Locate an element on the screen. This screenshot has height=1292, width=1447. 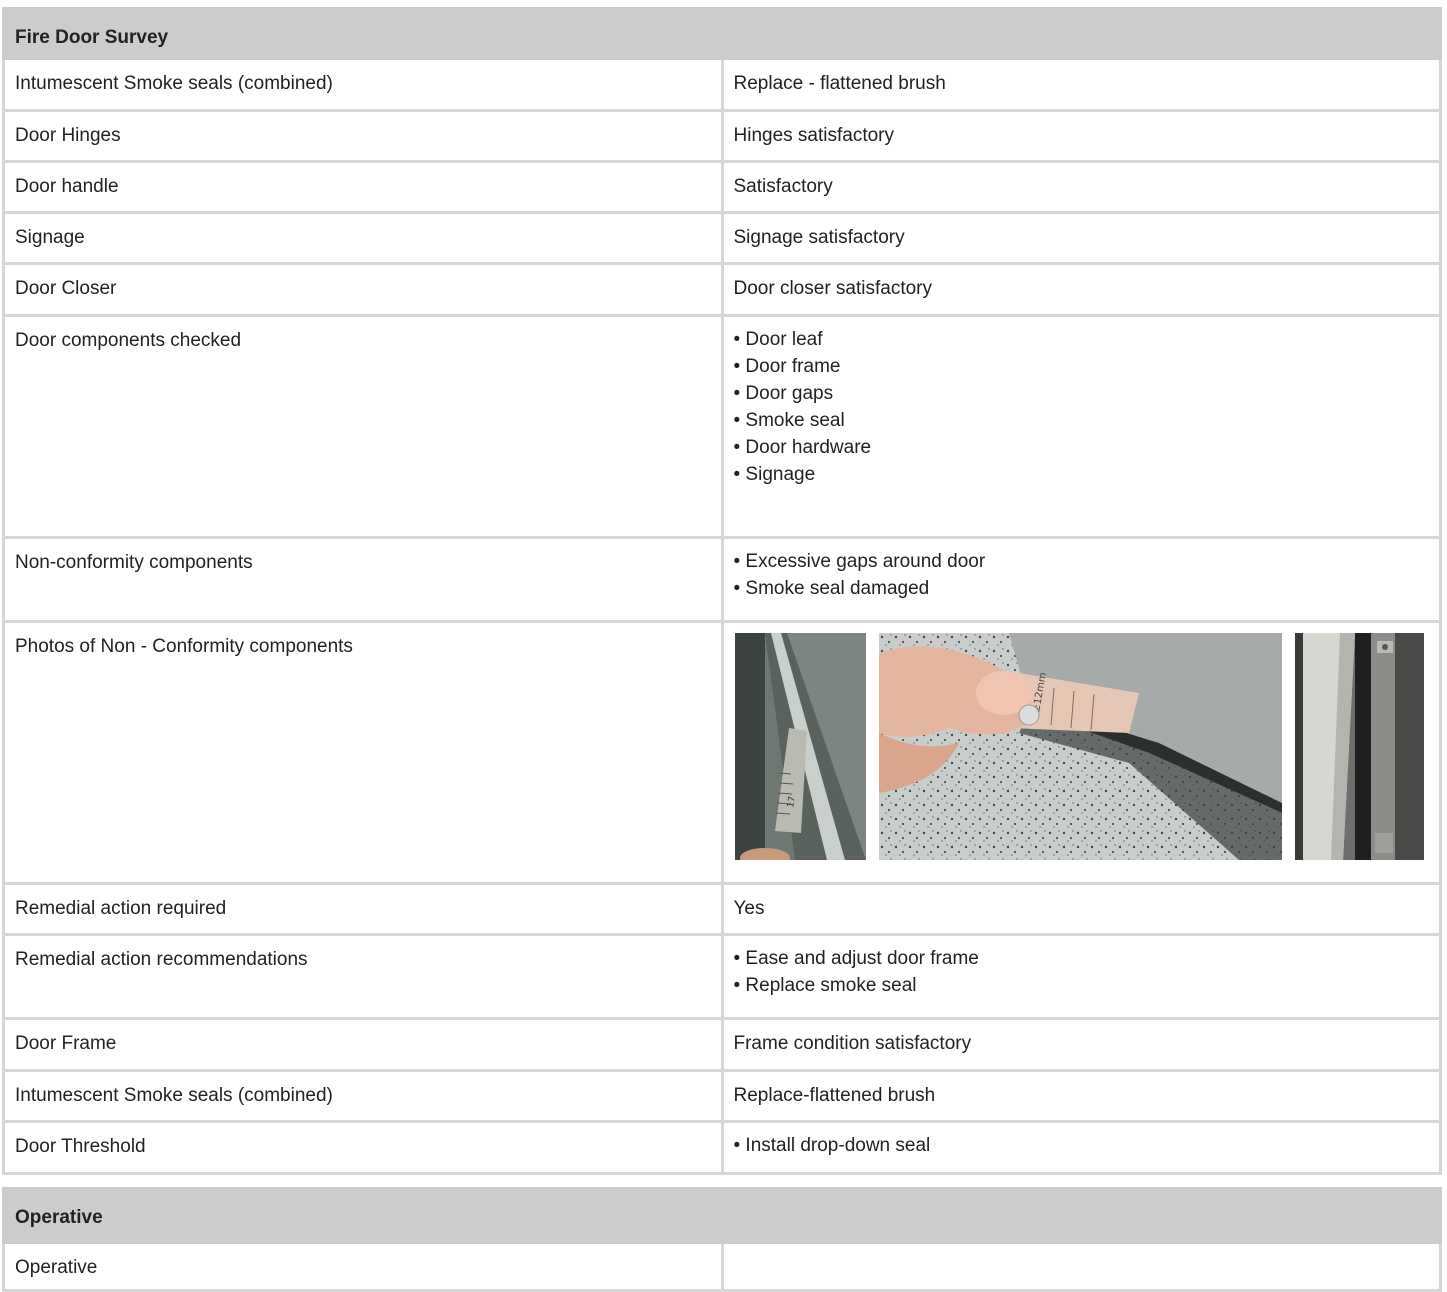
row-label: Door Hinges is located at coordinates (363, 136).